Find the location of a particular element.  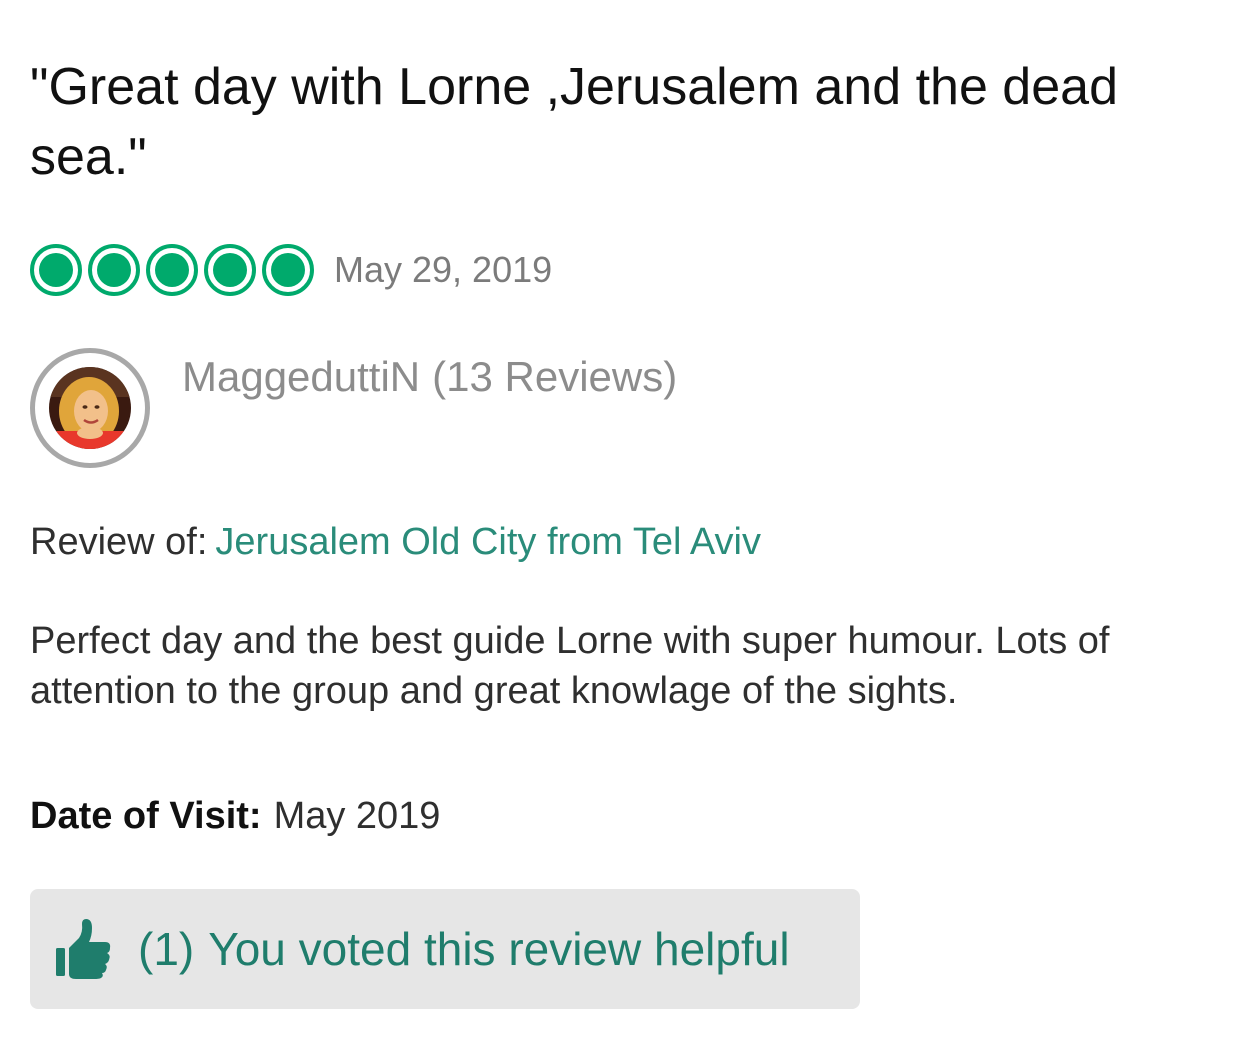

avatar is located at coordinates (90, 408).